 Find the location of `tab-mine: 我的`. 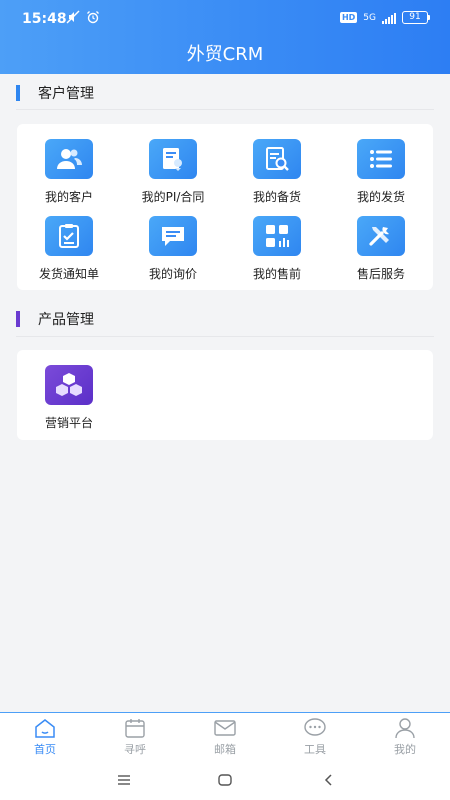

tab-mine: 我的 is located at coordinates (405, 737).